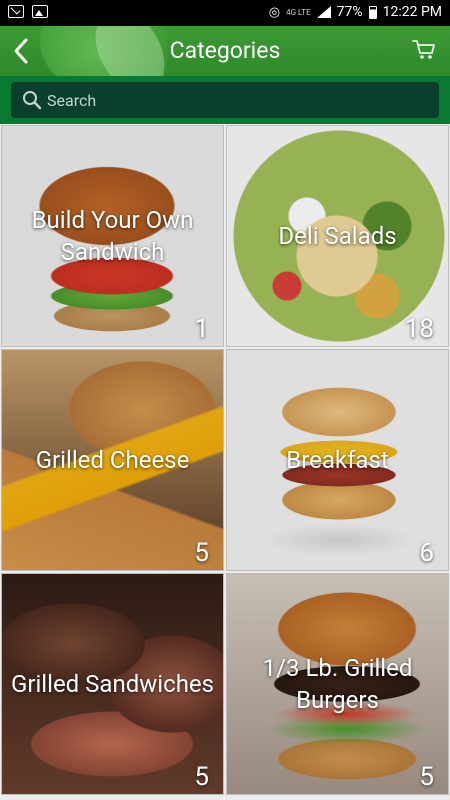 Image resolution: width=450 pixels, height=800 pixels. I want to click on category-tile-build-your-own-sandwich: Build Your Own Sandwich 1, so click(112, 236).